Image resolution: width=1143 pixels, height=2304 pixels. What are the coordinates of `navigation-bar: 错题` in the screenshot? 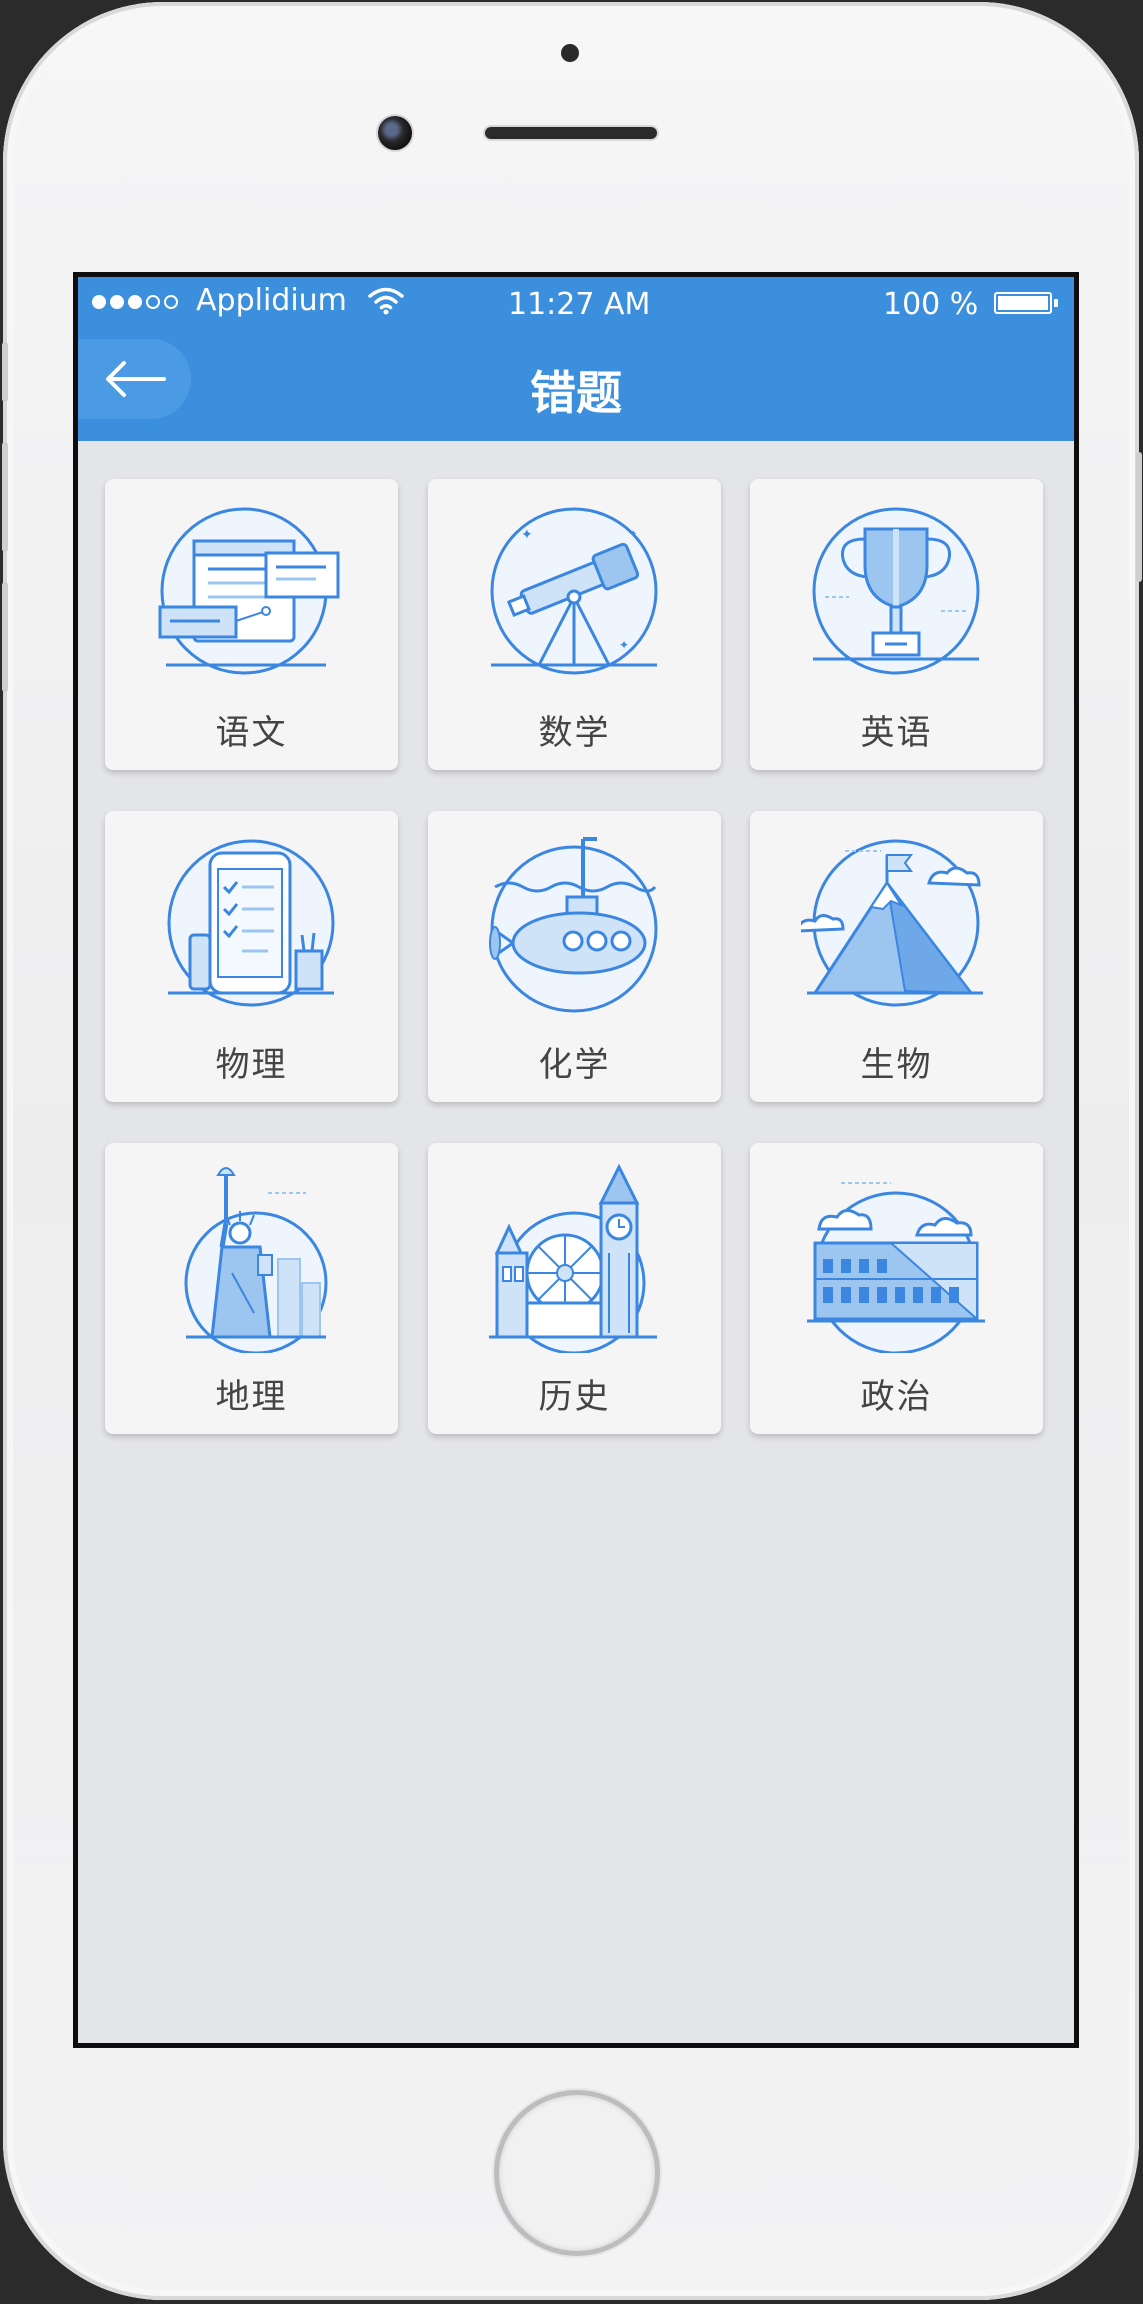 It's located at (576, 384).